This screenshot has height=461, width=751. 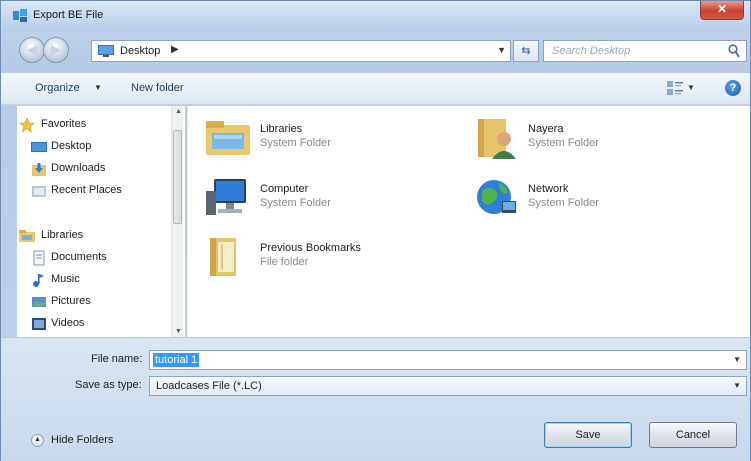 I want to click on list-item-nayera: Nayera System Folder, so click(x=577, y=138).